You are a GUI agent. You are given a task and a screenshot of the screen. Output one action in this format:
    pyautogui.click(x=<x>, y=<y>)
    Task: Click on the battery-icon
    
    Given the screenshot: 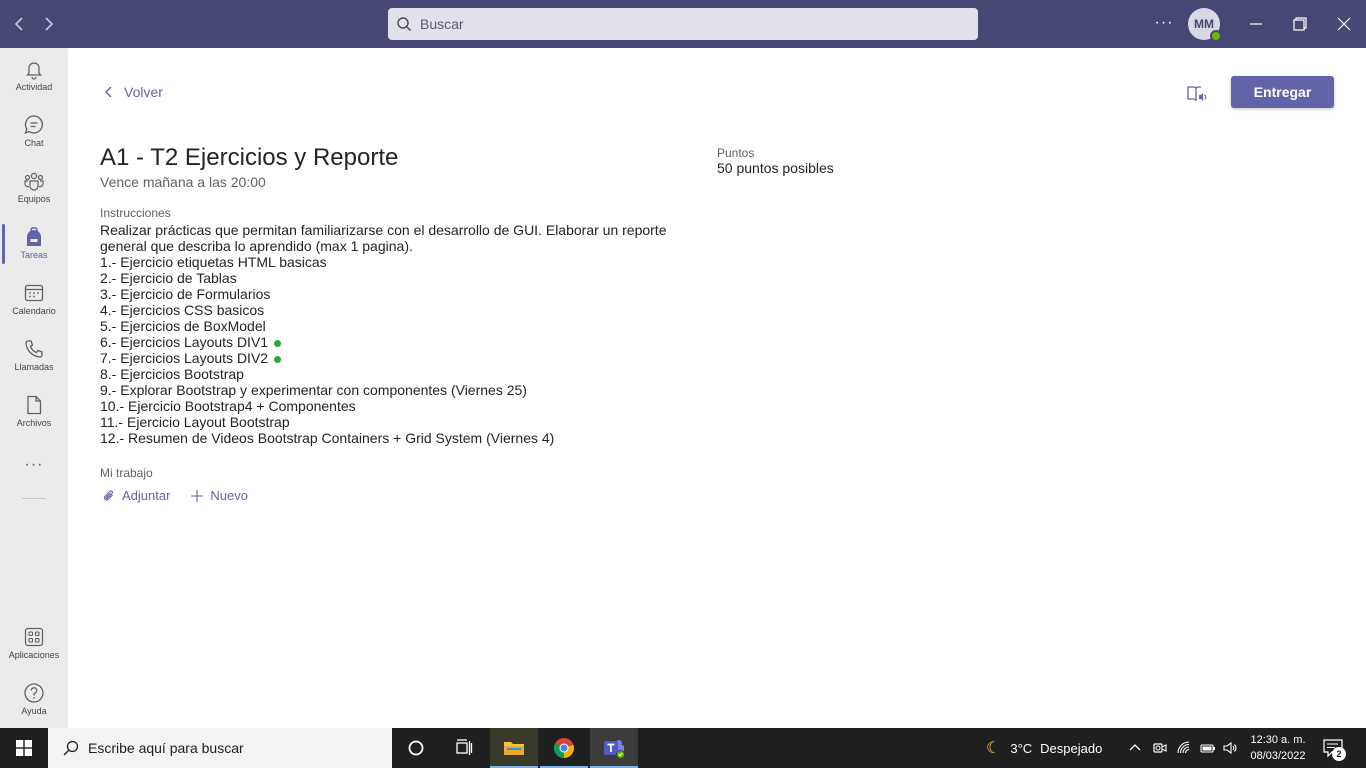 What is the action you would take?
    pyautogui.click(x=1208, y=748)
    